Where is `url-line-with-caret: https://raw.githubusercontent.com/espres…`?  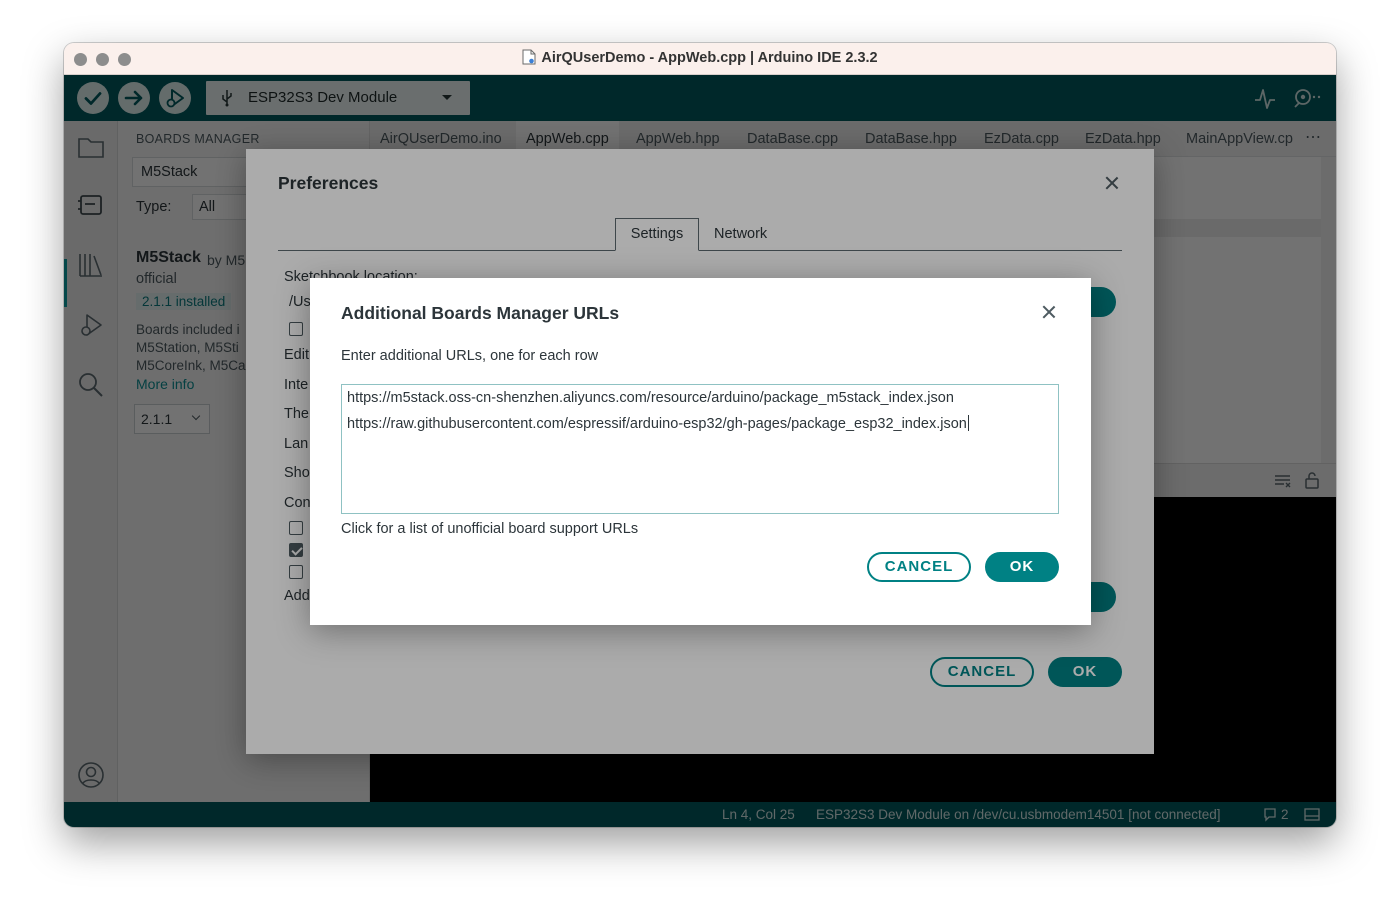
url-line-with-caret: https://raw.githubusercontent.com/espres… is located at coordinates (658, 423).